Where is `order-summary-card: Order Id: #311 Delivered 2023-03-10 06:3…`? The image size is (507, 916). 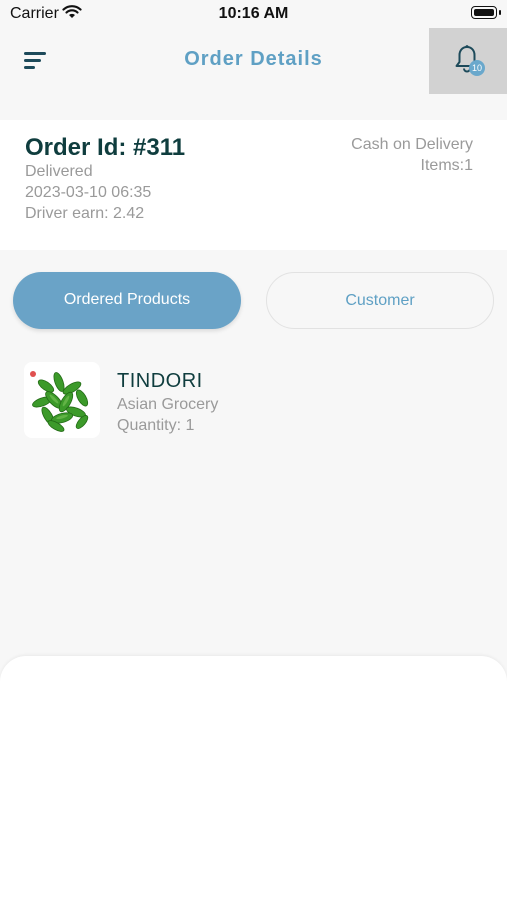 order-summary-card: Order Id: #311 Delivered 2023-03-10 06:3… is located at coordinates (253, 185).